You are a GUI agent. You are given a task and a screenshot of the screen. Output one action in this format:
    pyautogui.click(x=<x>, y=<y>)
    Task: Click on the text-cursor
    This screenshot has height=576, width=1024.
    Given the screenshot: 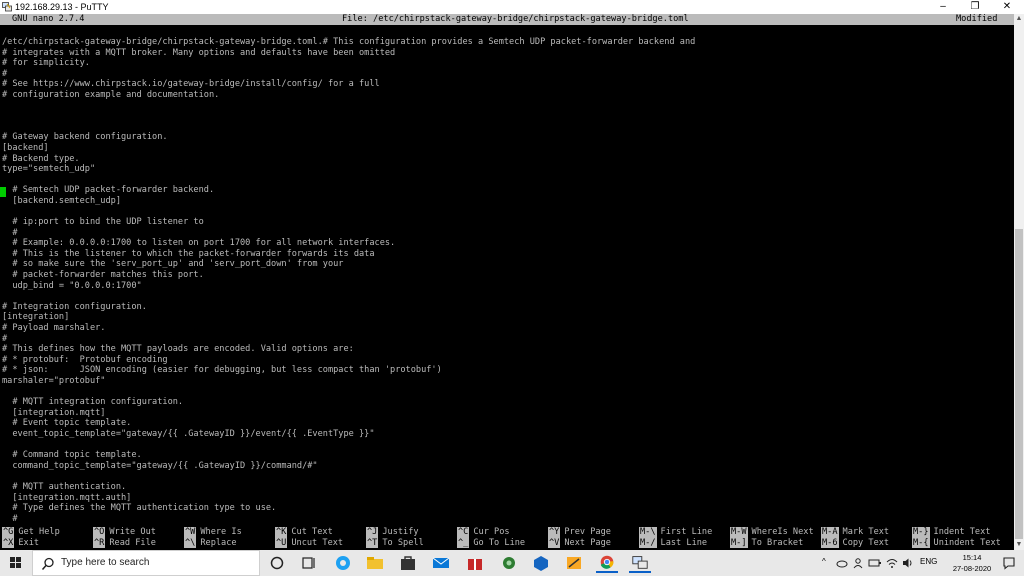 What is the action you would take?
    pyautogui.click(x=3, y=192)
    